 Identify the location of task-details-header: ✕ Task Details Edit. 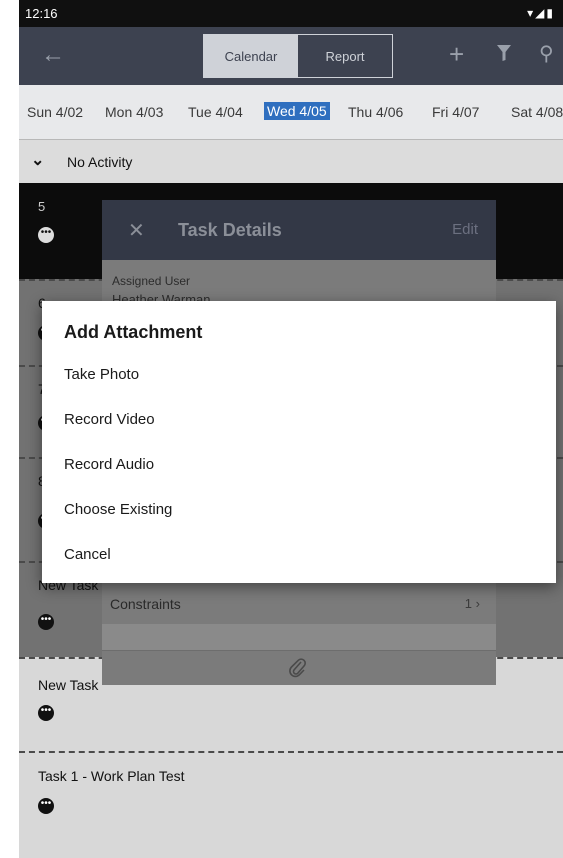
(299, 230).